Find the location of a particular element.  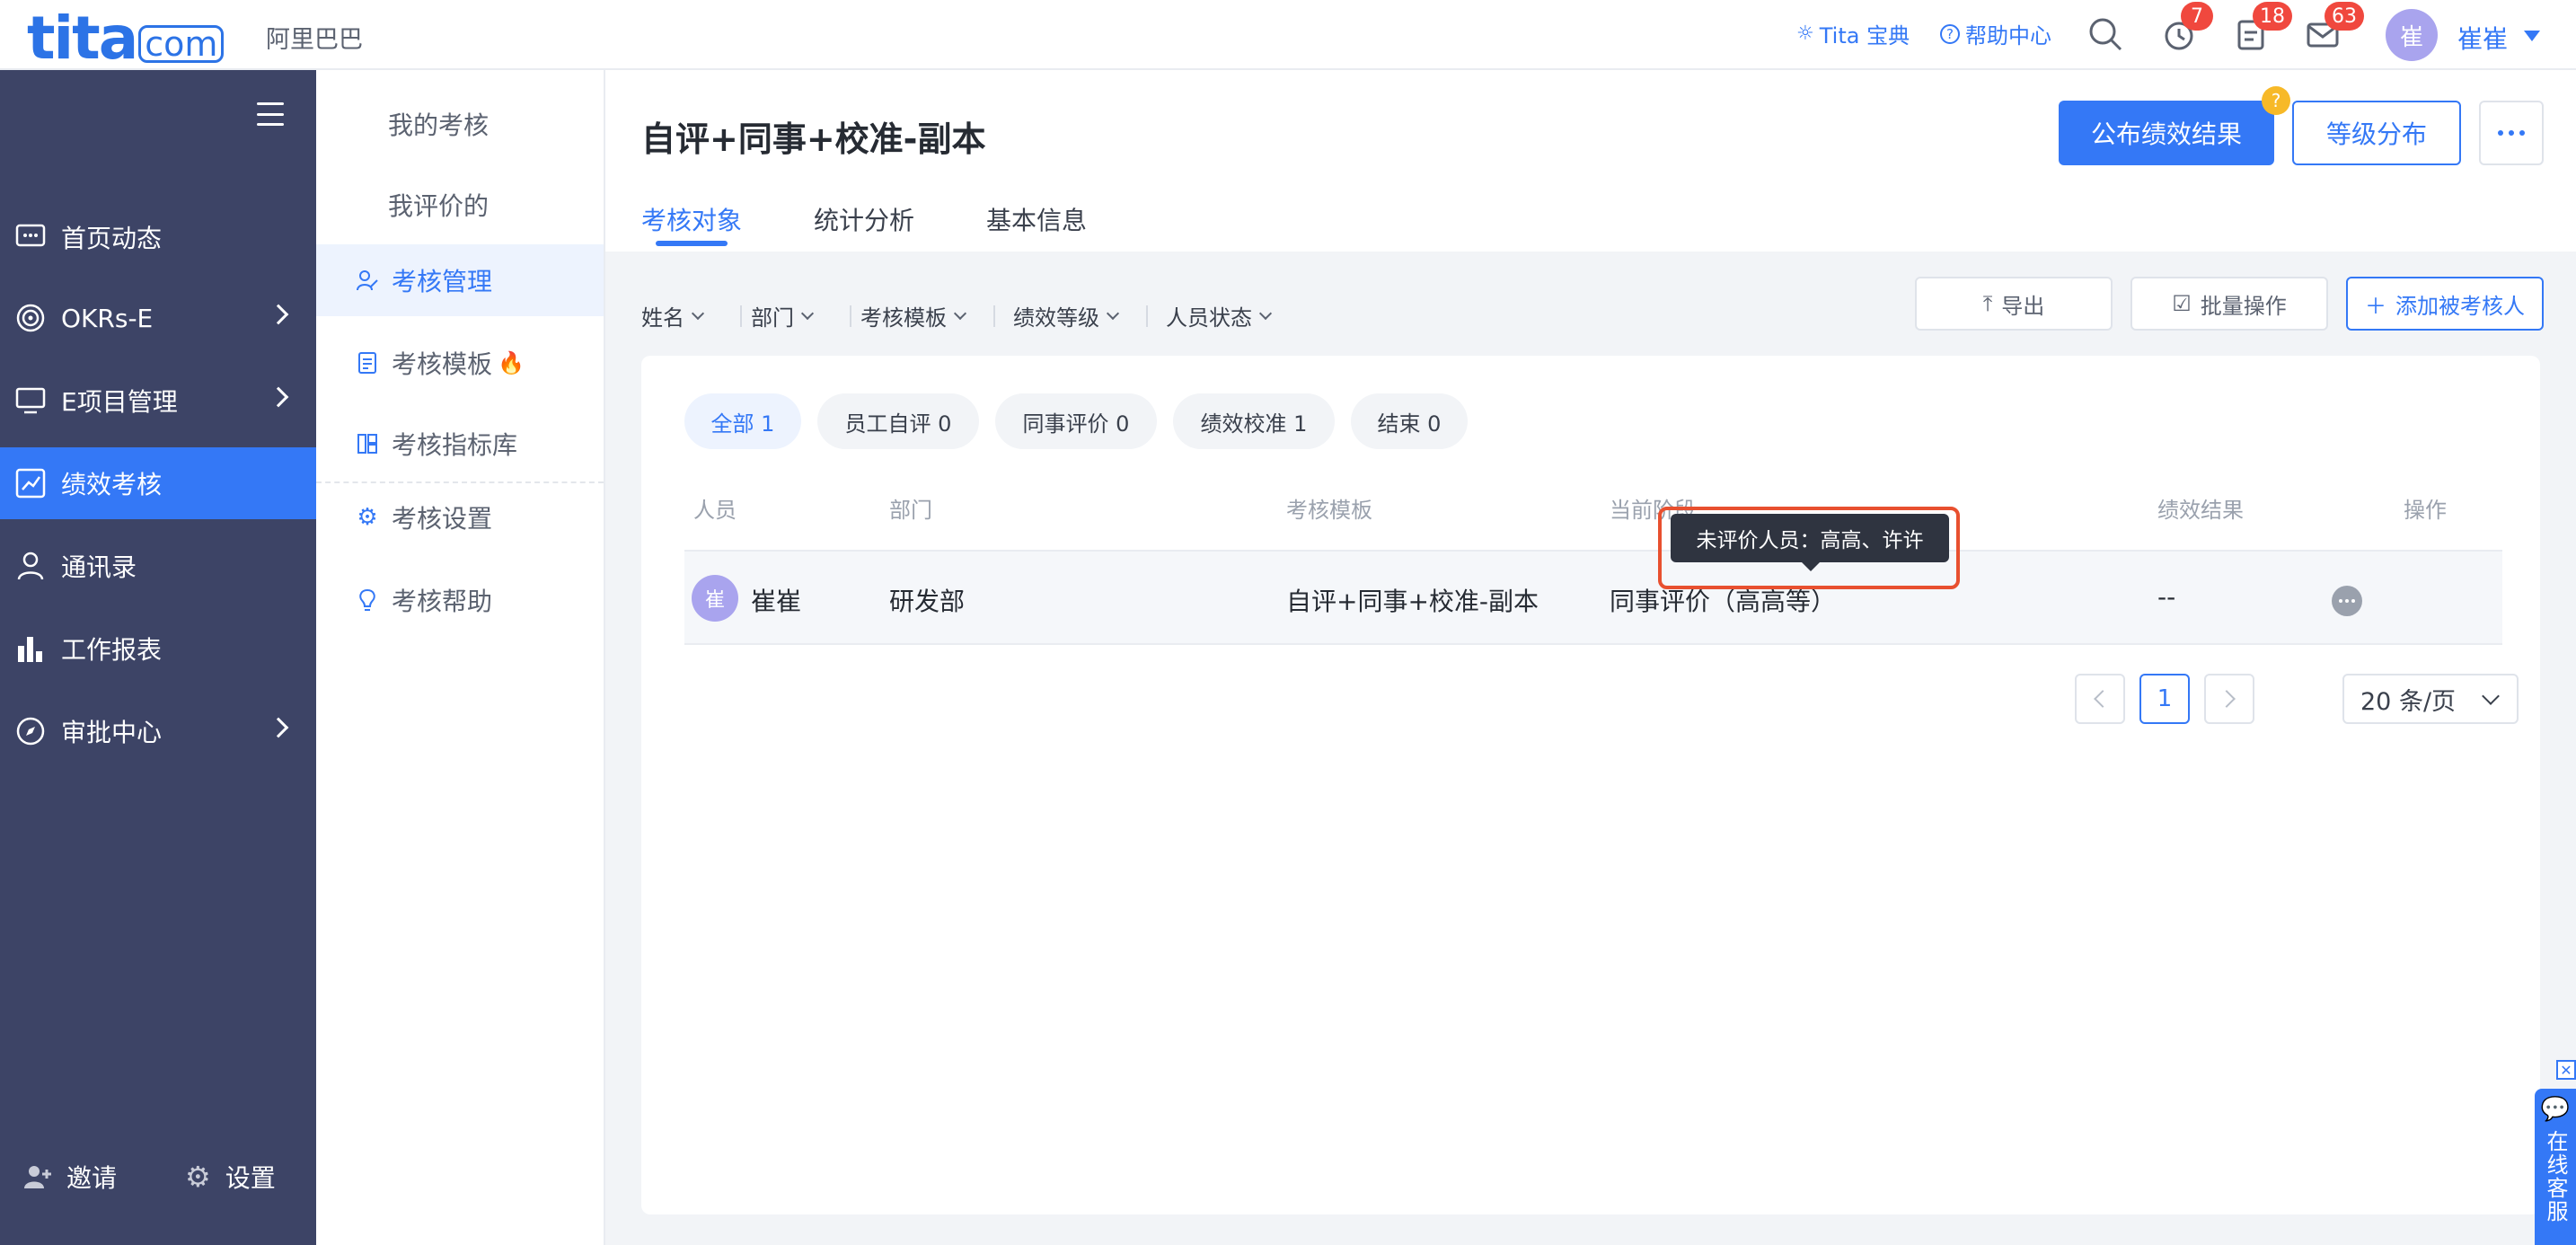

page-size-value: 20 条/页 is located at coordinates (2408, 701).